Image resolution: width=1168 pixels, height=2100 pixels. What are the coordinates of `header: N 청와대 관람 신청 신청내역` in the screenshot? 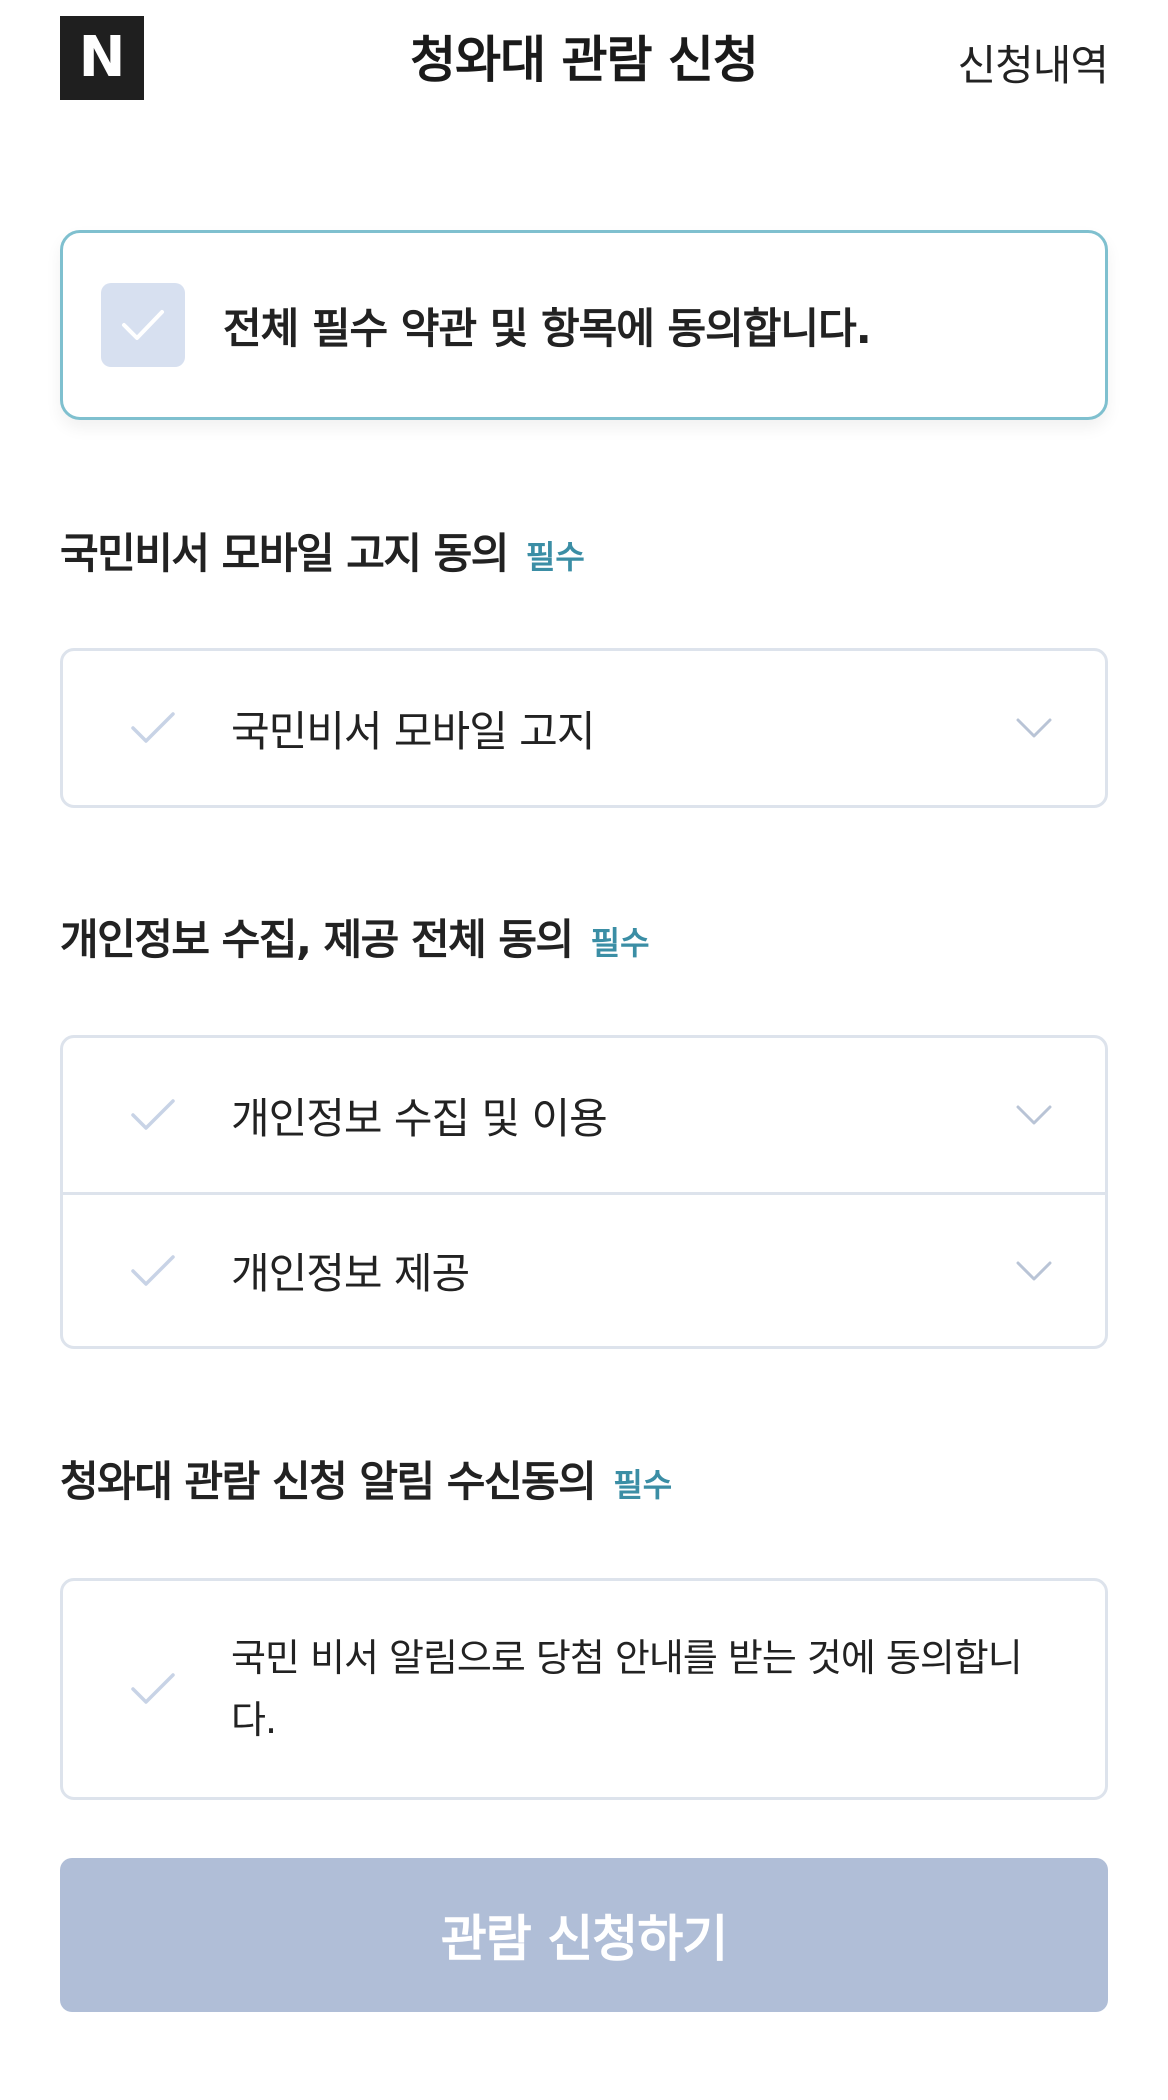 It's located at (584, 58).